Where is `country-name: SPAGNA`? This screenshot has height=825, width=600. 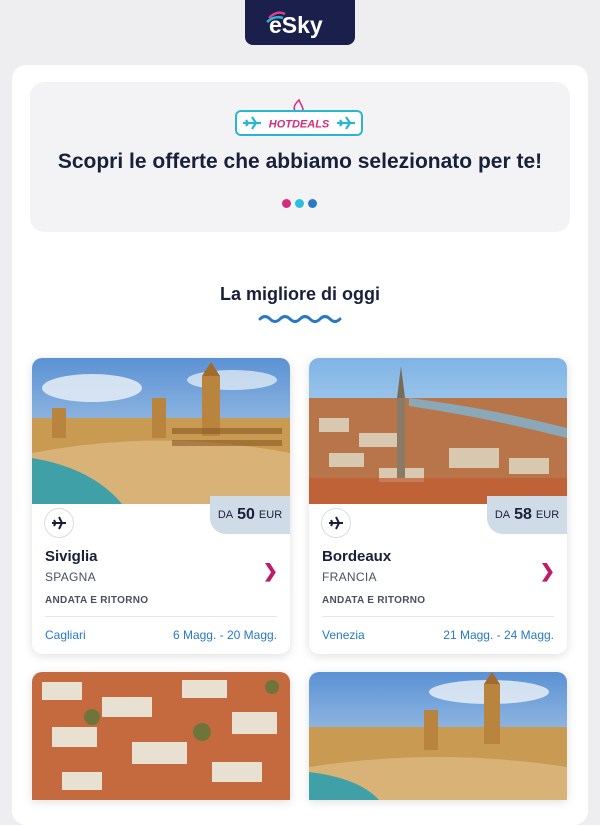
country-name: SPAGNA is located at coordinates (70, 577).